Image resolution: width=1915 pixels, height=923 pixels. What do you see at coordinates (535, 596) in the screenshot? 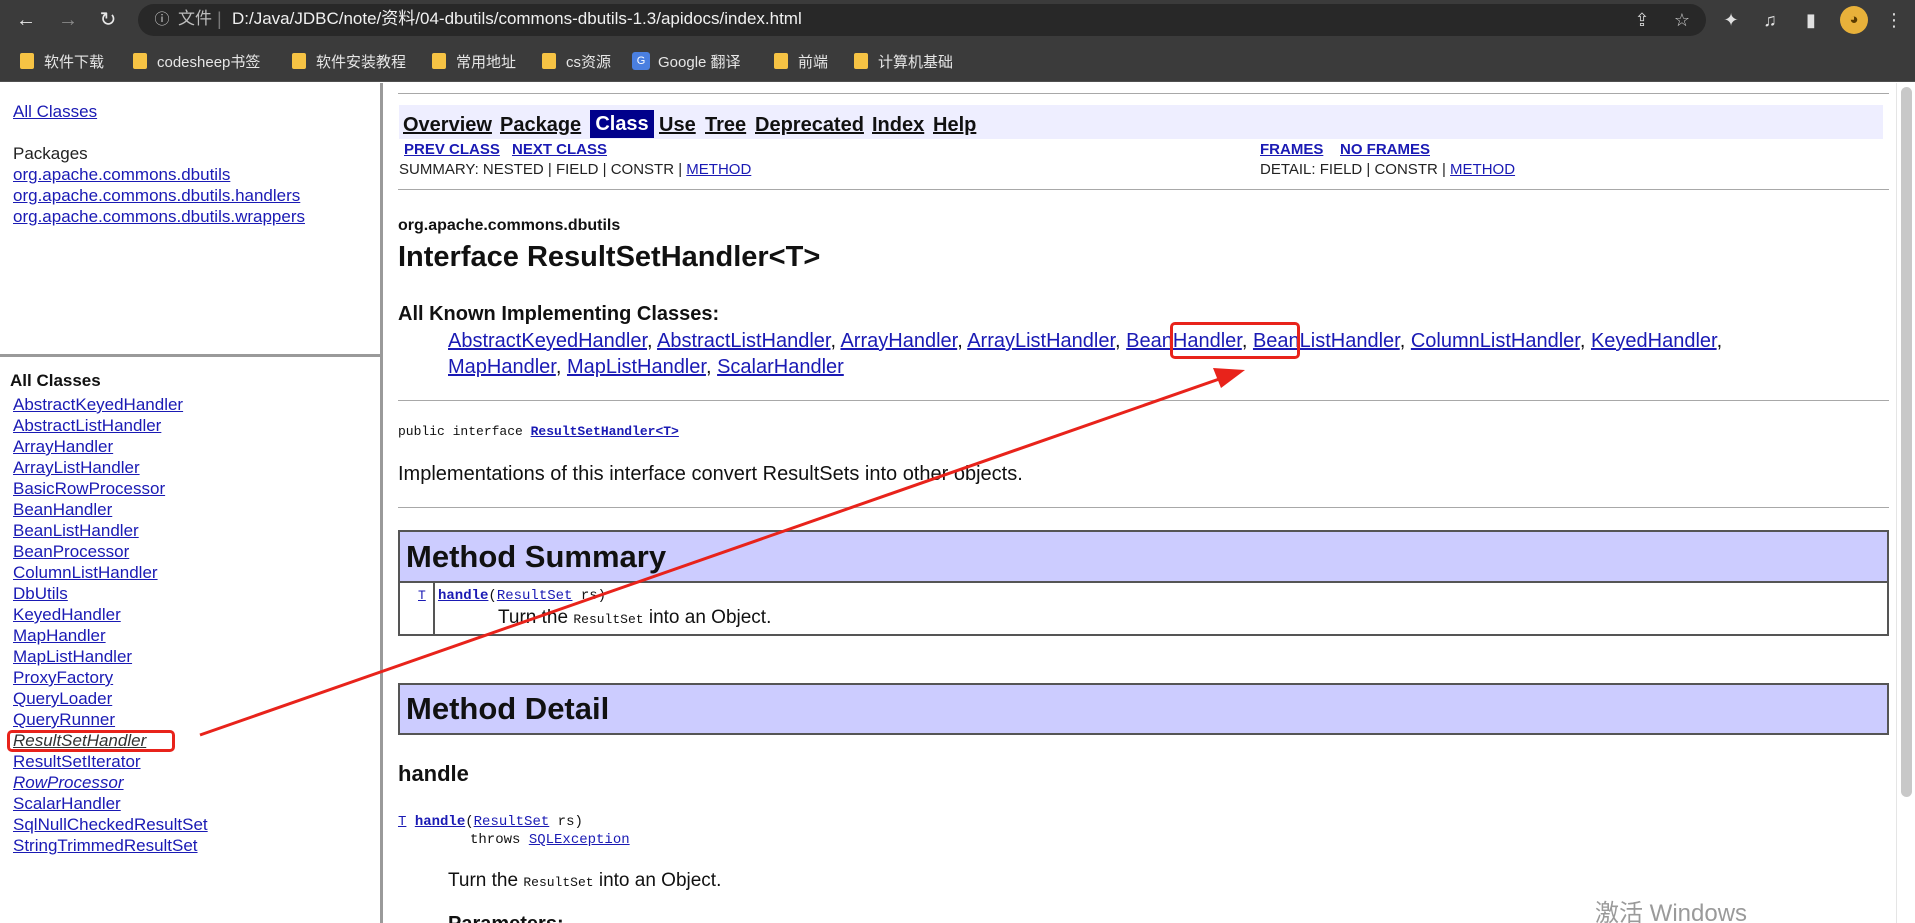
I see `summary-param-type-link: ResultSet` at bounding box center [535, 596].